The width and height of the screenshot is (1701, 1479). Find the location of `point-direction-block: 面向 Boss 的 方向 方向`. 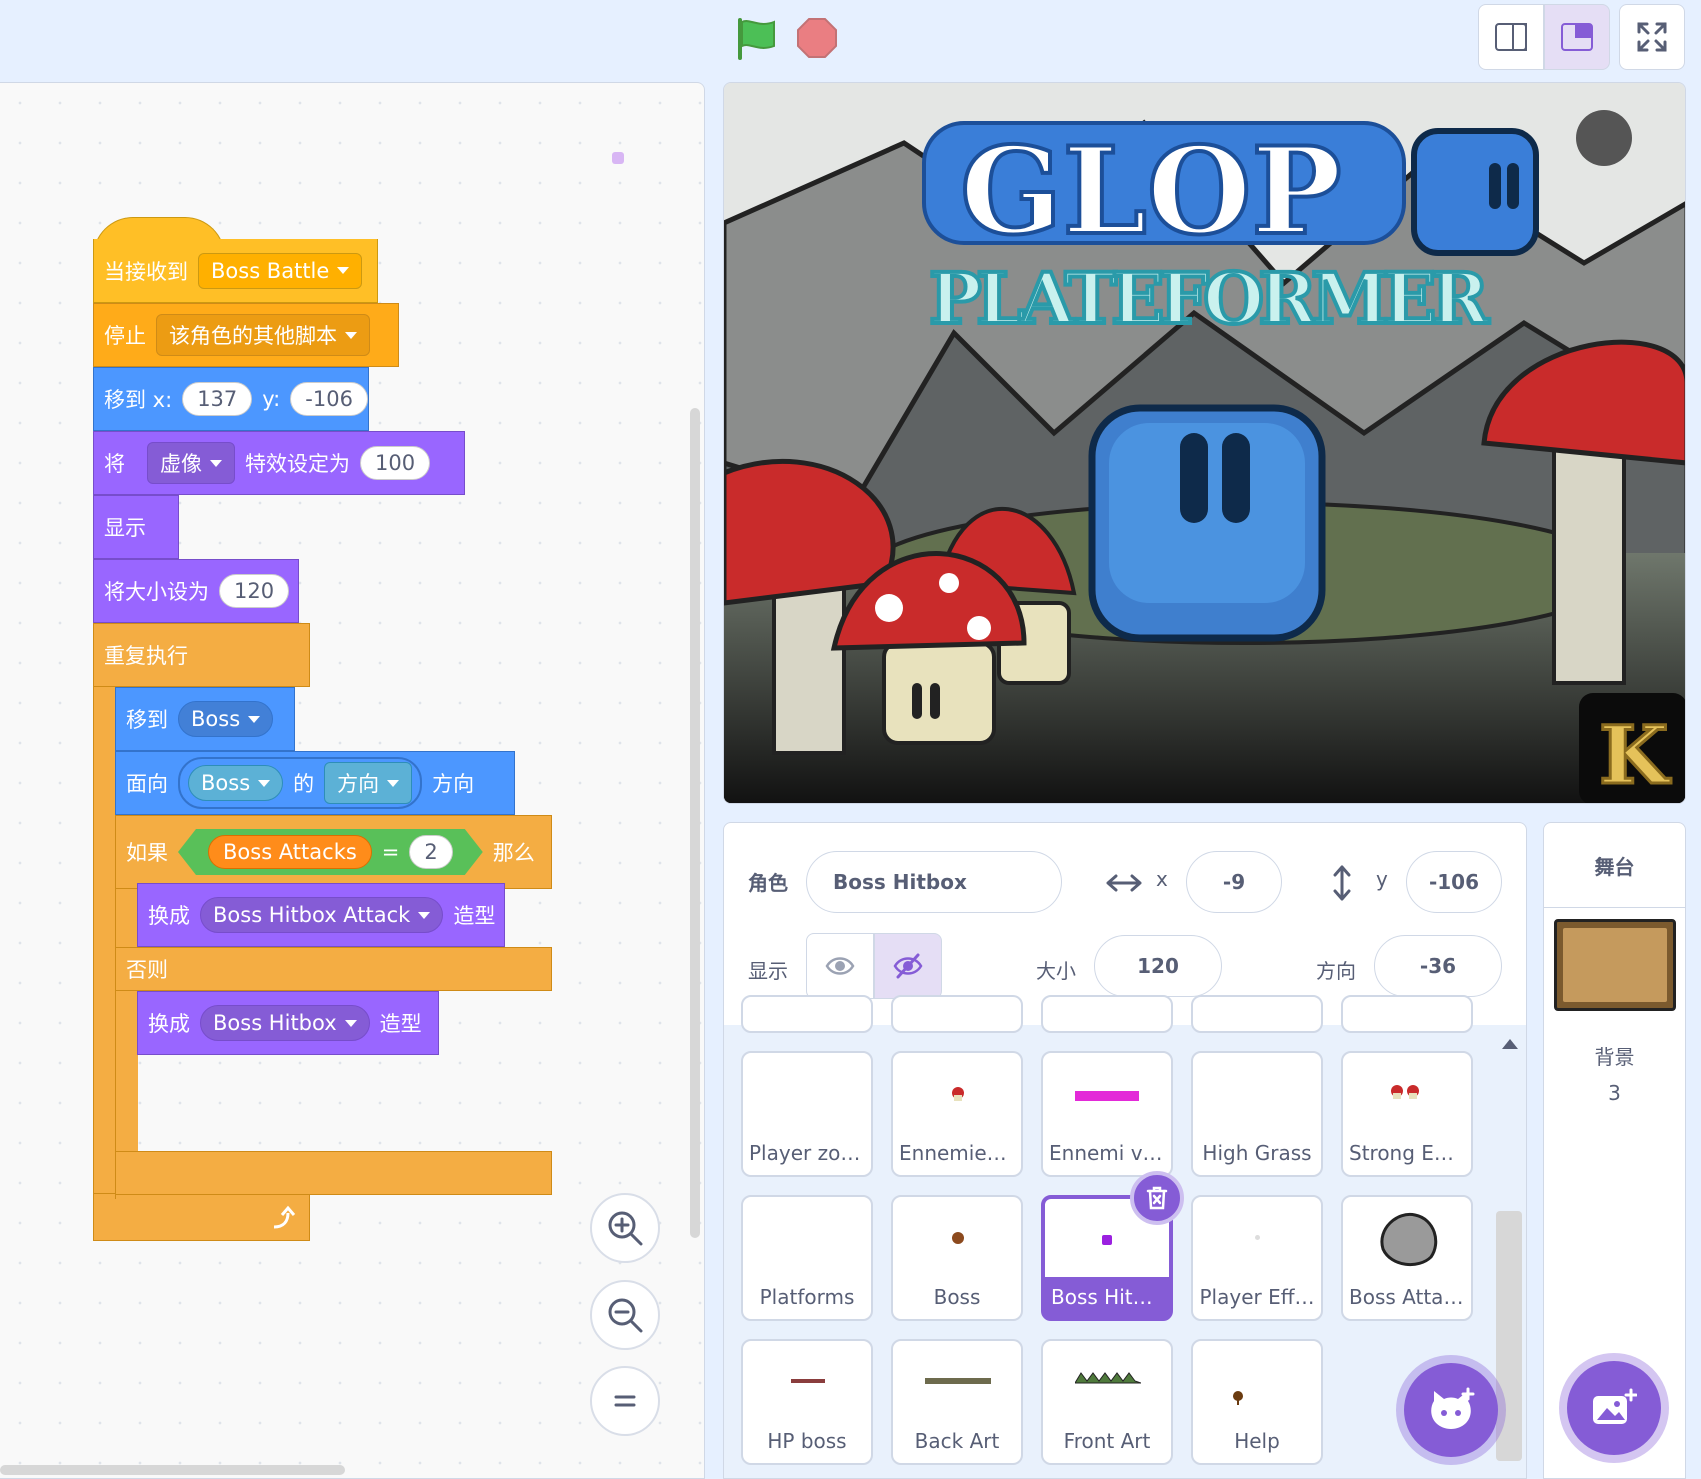

point-direction-block: 面向 Boss 的 方向 方向 is located at coordinates (315, 783).